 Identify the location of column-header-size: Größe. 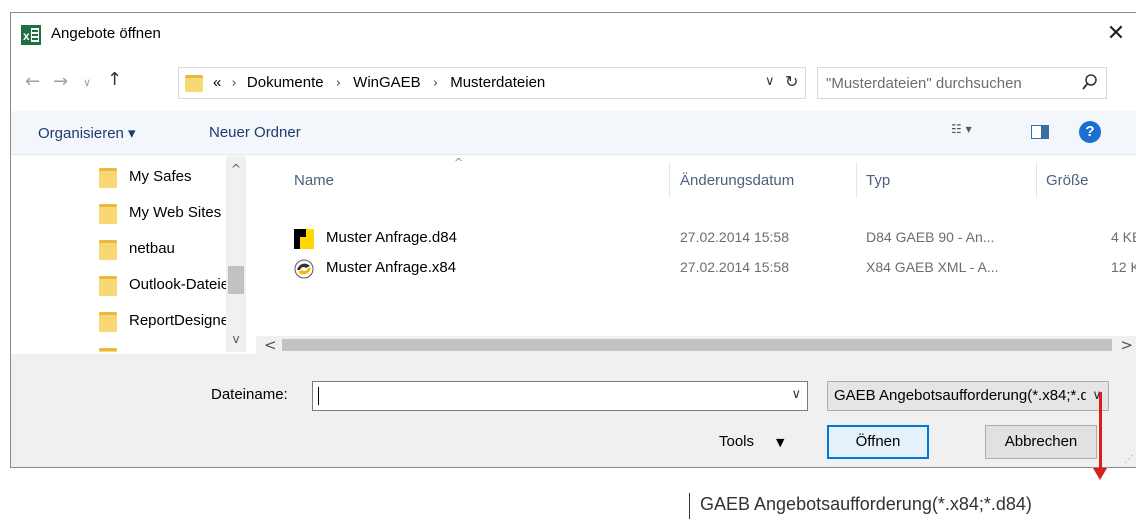
(1067, 180).